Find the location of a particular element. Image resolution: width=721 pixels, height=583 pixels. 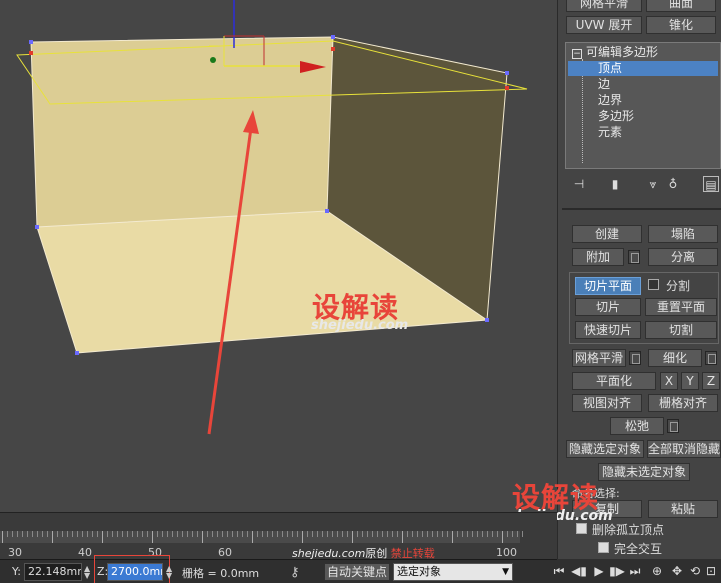

goto-end-icon: ⏭ is located at coordinates (635, 571).